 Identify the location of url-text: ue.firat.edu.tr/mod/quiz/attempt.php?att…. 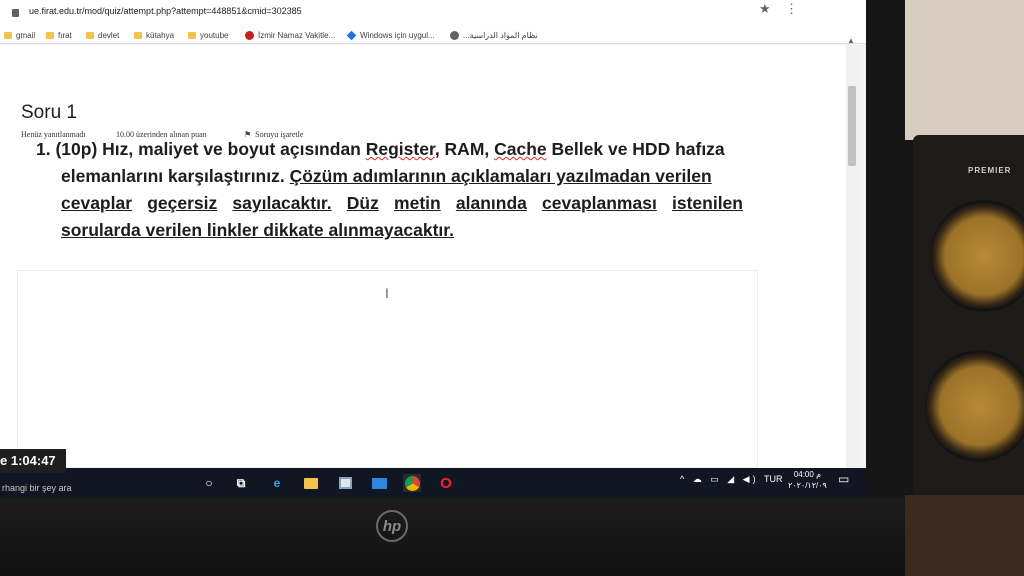
(165, 11).